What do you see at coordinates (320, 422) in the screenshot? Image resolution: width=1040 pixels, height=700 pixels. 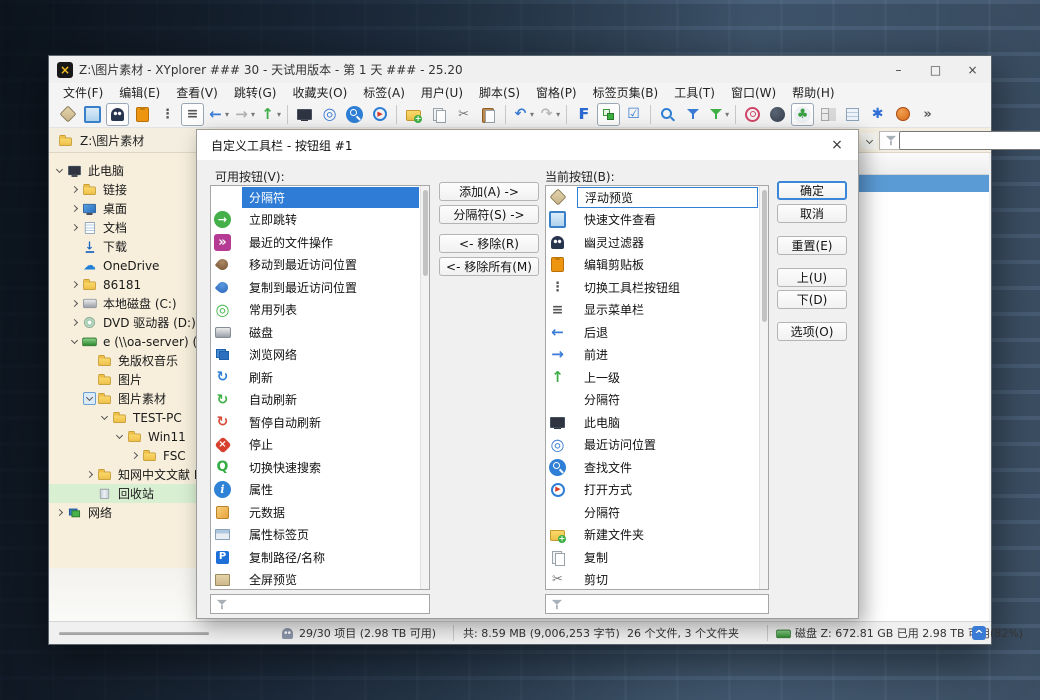 I see `available-item-暂停自动刷新: 暂停自动刷新` at bounding box center [320, 422].